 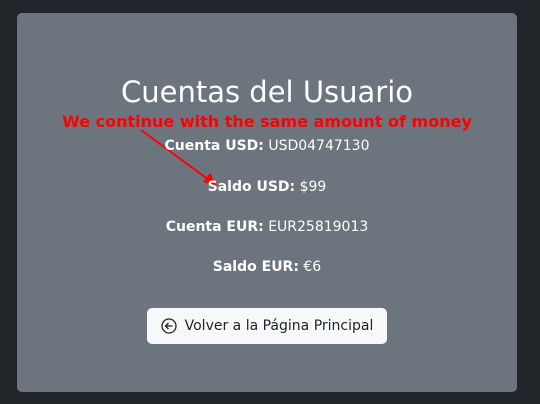 What do you see at coordinates (319, 146) in the screenshot?
I see `usd-account-value: USD04747130` at bounding box center [319, 146].